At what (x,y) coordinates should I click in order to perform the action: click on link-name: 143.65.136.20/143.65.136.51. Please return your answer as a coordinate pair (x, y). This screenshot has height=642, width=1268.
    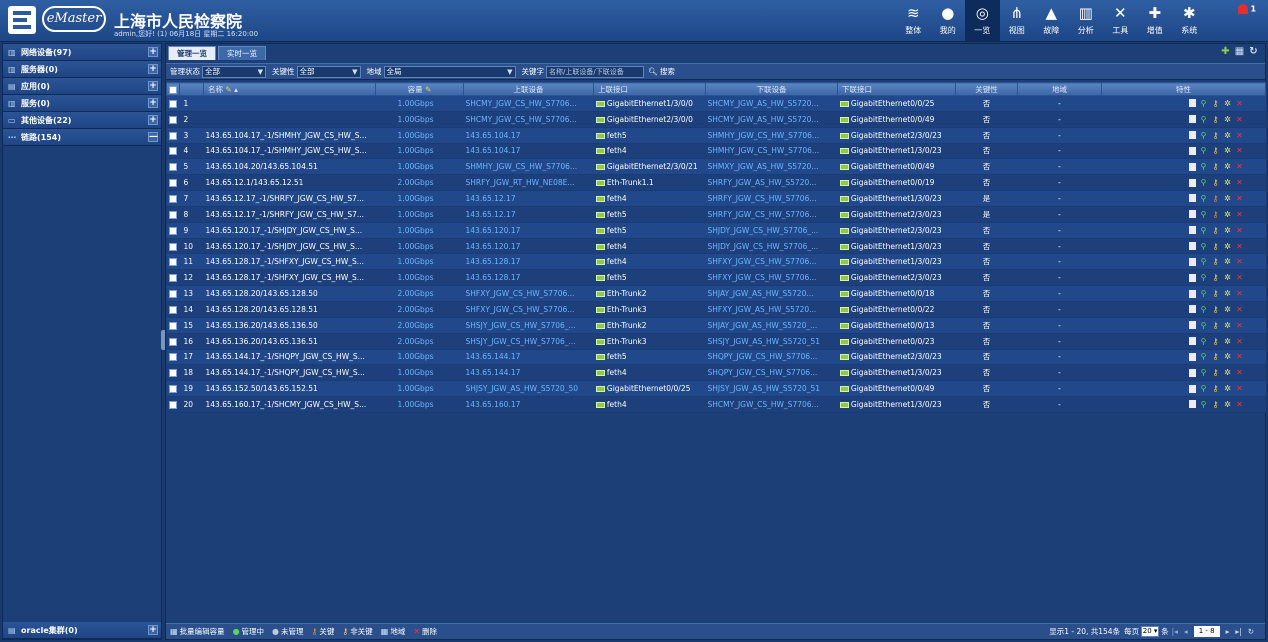
    Looking at the image, I should click on (289, 341).